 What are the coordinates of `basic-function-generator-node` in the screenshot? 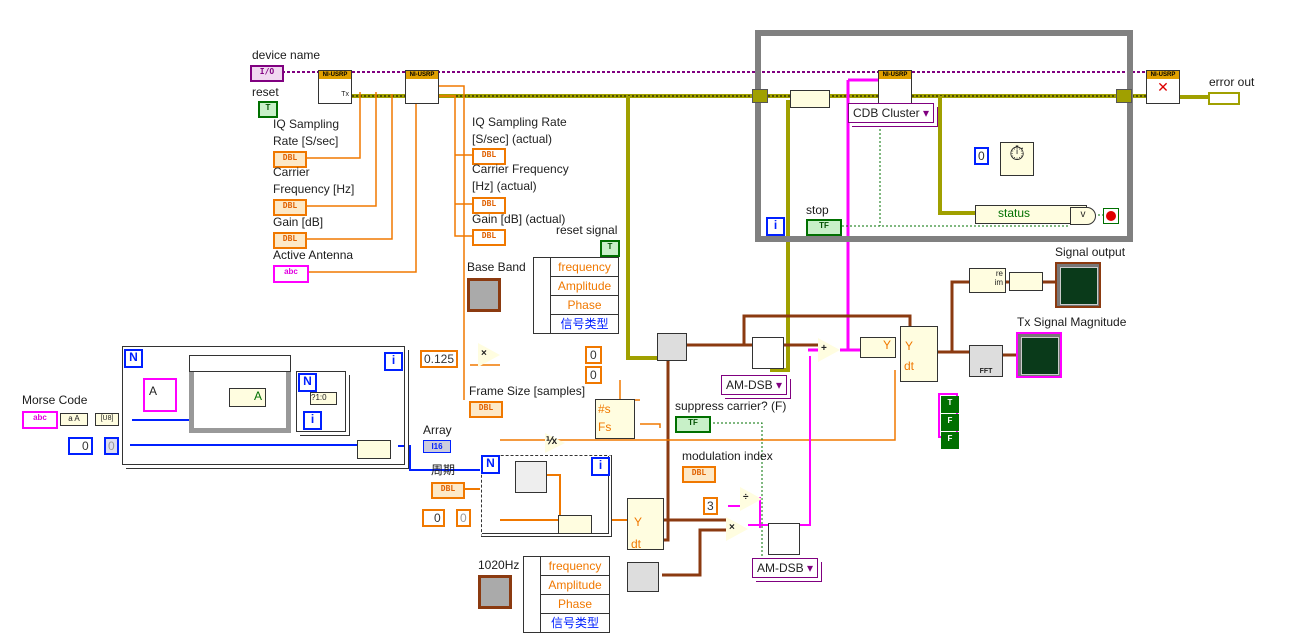 It's located at (672, 347).